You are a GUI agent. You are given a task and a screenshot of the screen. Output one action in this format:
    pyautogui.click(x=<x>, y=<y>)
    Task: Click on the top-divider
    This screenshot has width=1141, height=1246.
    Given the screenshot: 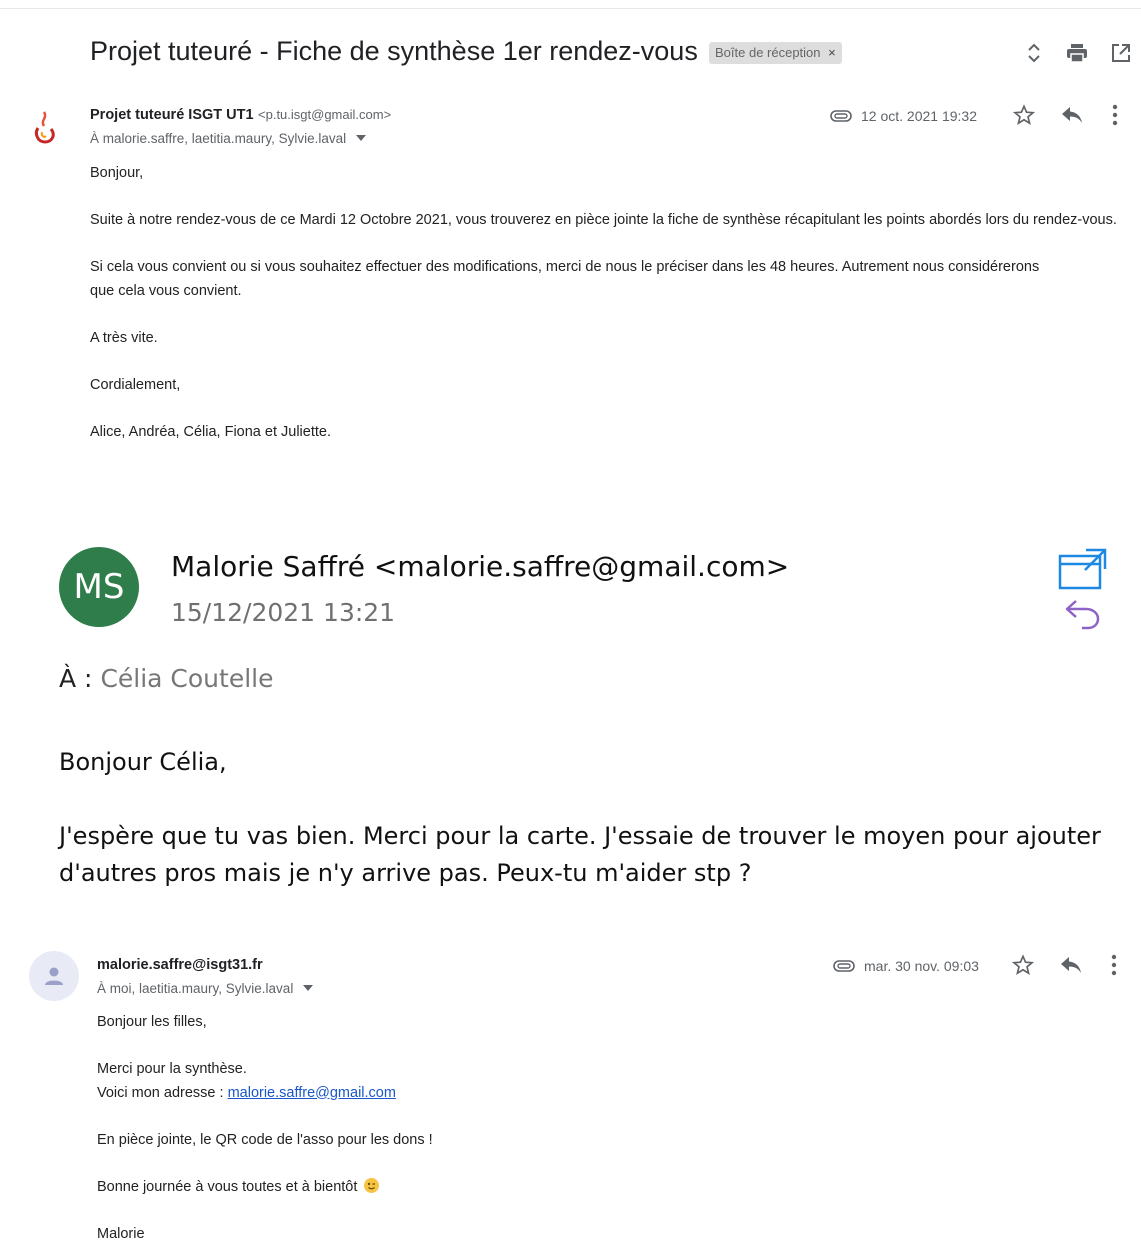 What is the action you would take?
    pyautogui.click(x=570, y=8)
    